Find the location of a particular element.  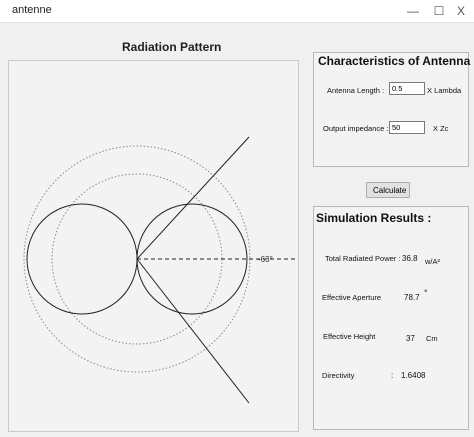

total-radiated-power-unit: w/A² is located at coordinates (432, 261).